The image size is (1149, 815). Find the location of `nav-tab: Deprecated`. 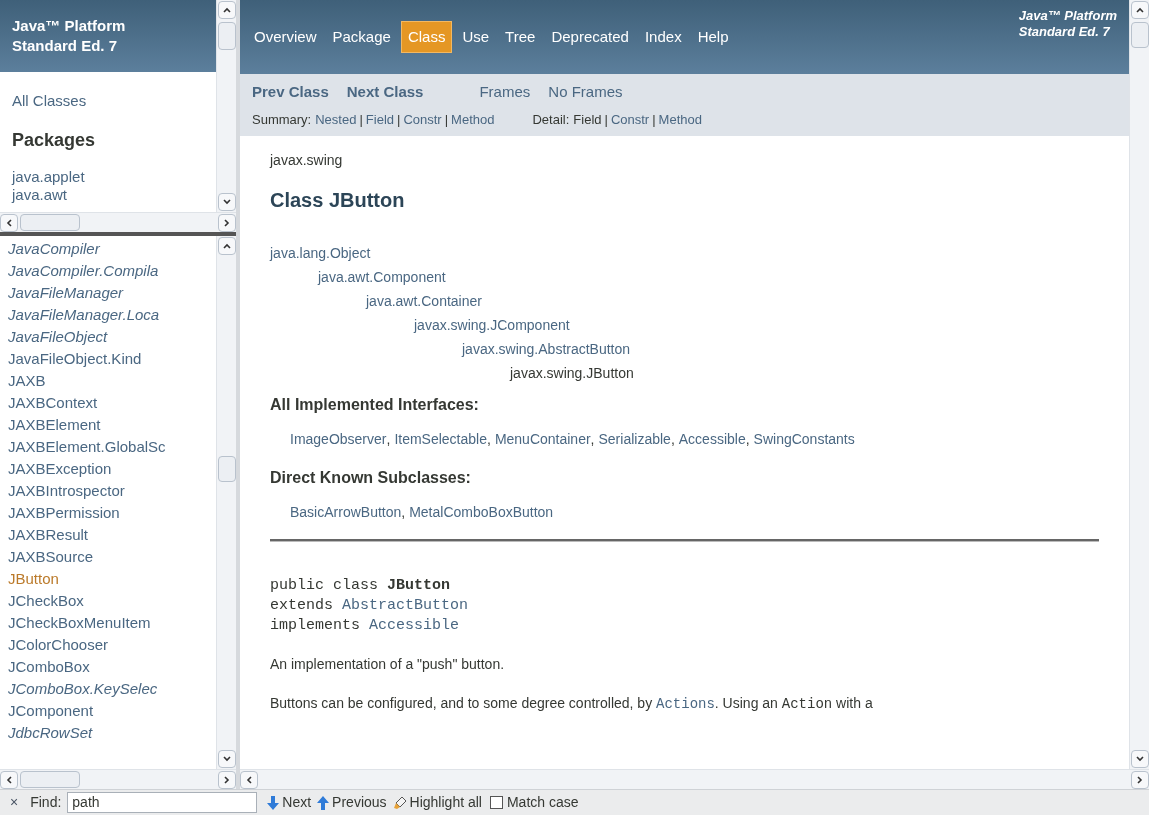

nav-tab: Deprecated is located at coordinates (590, 37).